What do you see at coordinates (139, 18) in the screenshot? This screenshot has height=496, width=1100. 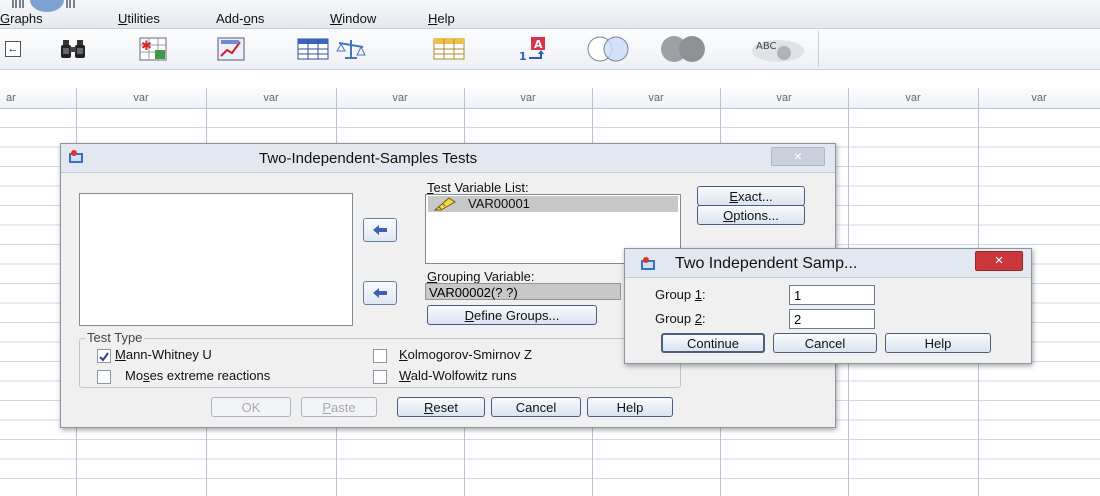 I see `menu-utilities: Utilities` at bounding box center [139, 18].